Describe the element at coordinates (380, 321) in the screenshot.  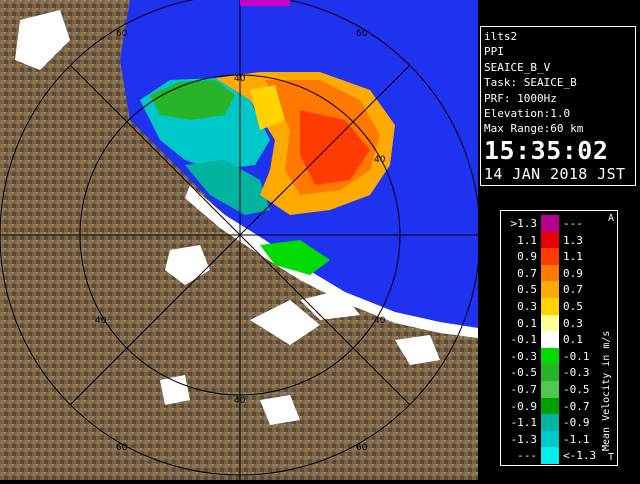
I see `ring-label-40-lowerright: 40` at that location.